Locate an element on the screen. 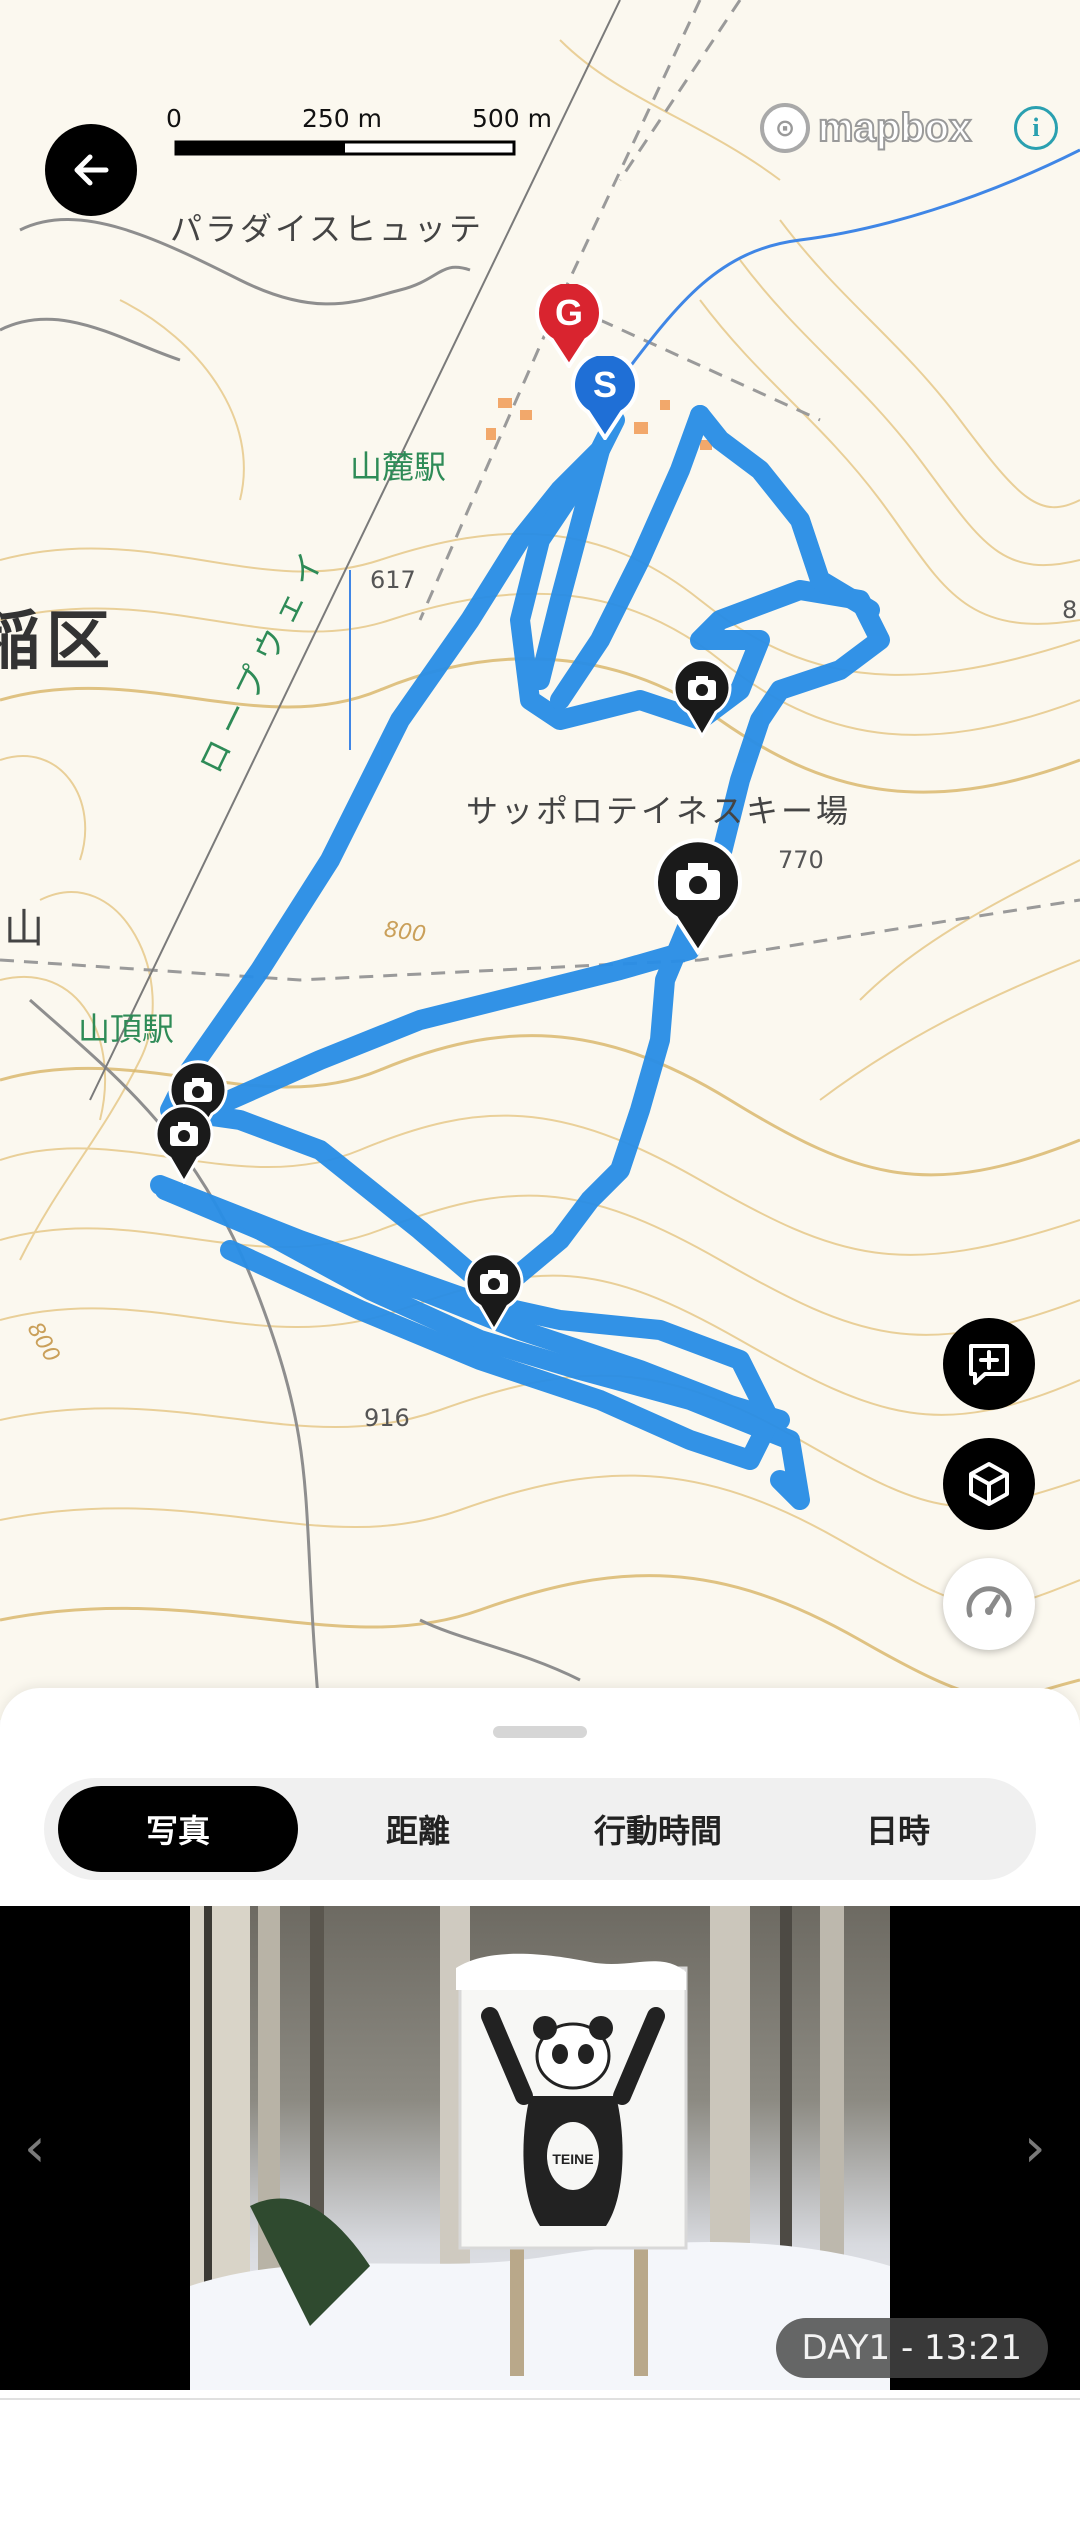  tab-photos: 写真 is located at coordinates (178, 1829).